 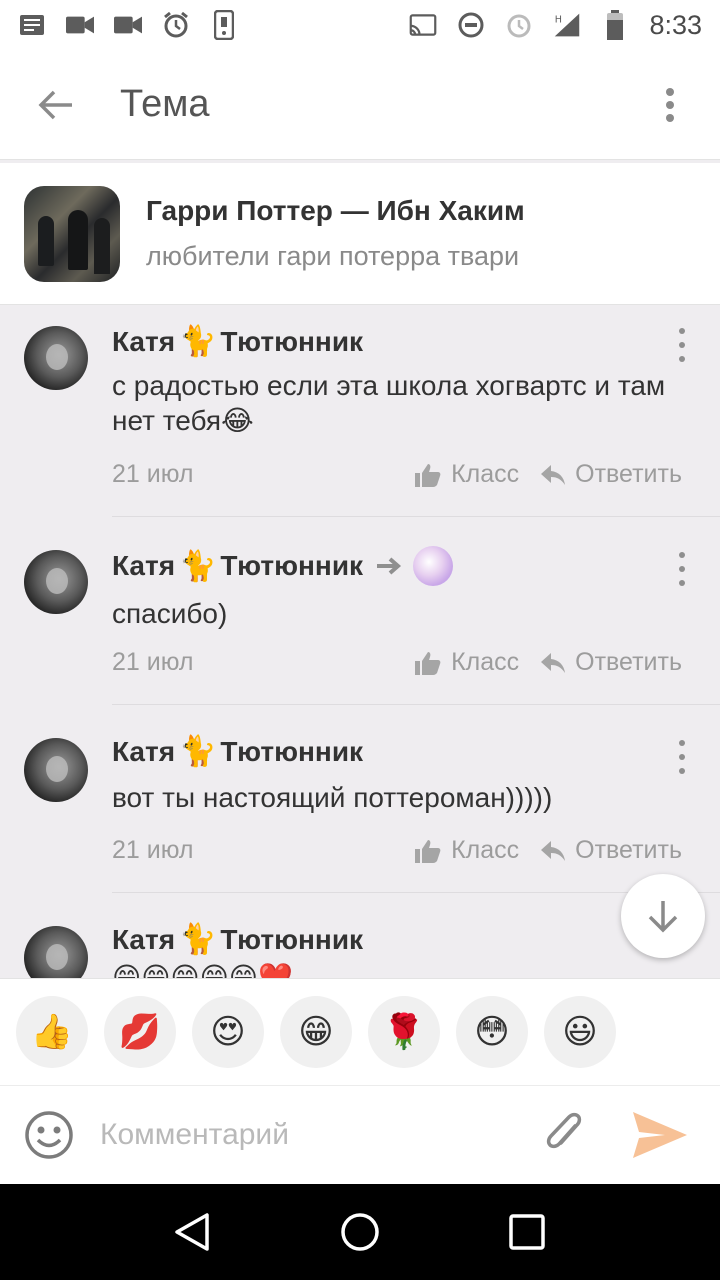 I want to click on sticker-heart-eyes: 😍, so click(x=228, y=1032).